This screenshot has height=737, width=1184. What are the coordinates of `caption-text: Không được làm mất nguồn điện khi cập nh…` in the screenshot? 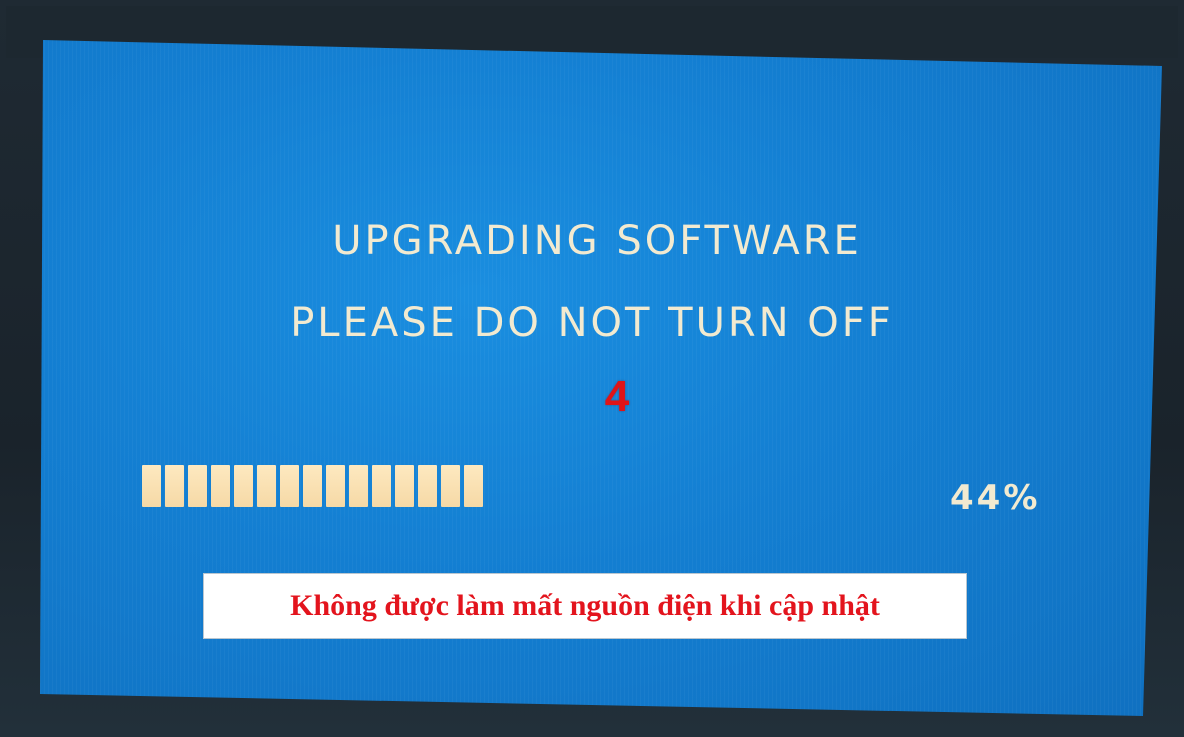 It's located at (585, 605).